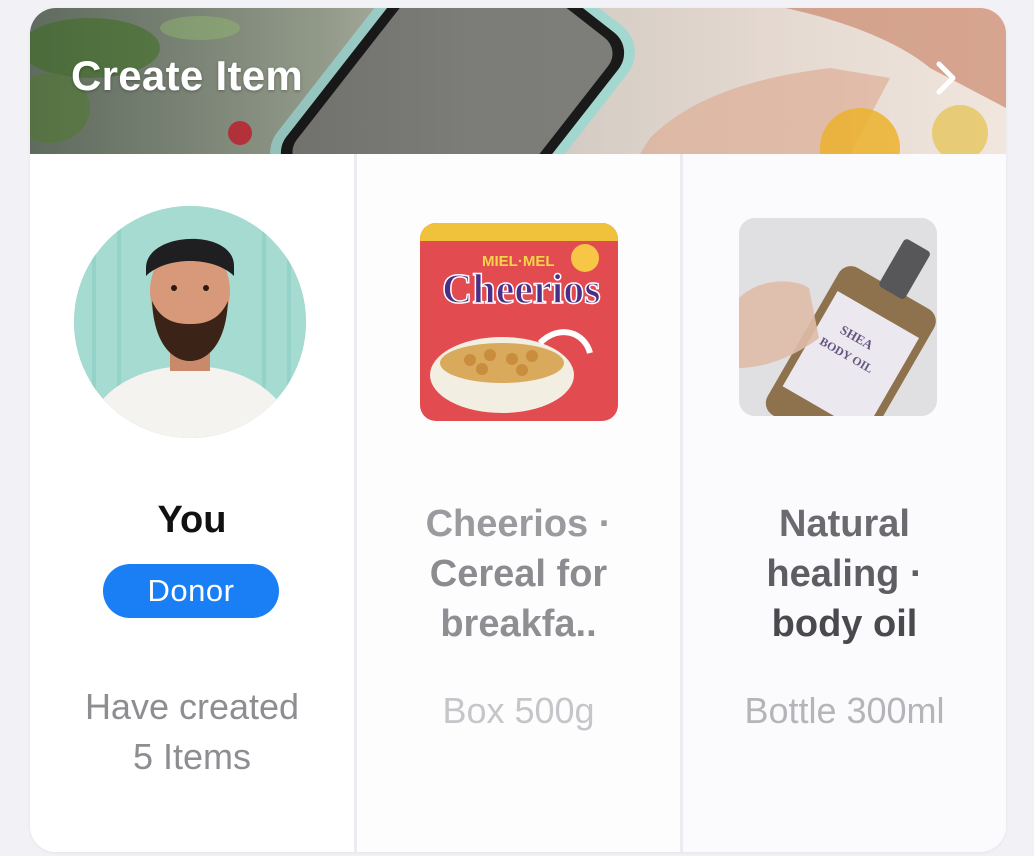 The height and width of the screenshot is (856, 1034). Describe the element at coordinates (518, 624) in the screenshot. I see `item-title-line3: breakfa..` at that location.